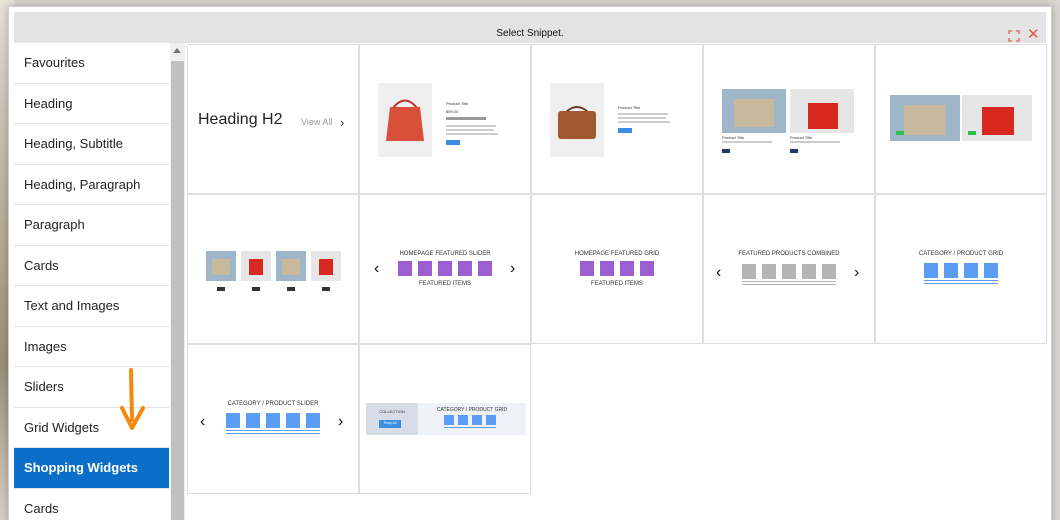  What do you see at coordinates (91, 104) in the screenshot?
I see `sidebar-item-heading: Heading` at bounding box center [91, 104].